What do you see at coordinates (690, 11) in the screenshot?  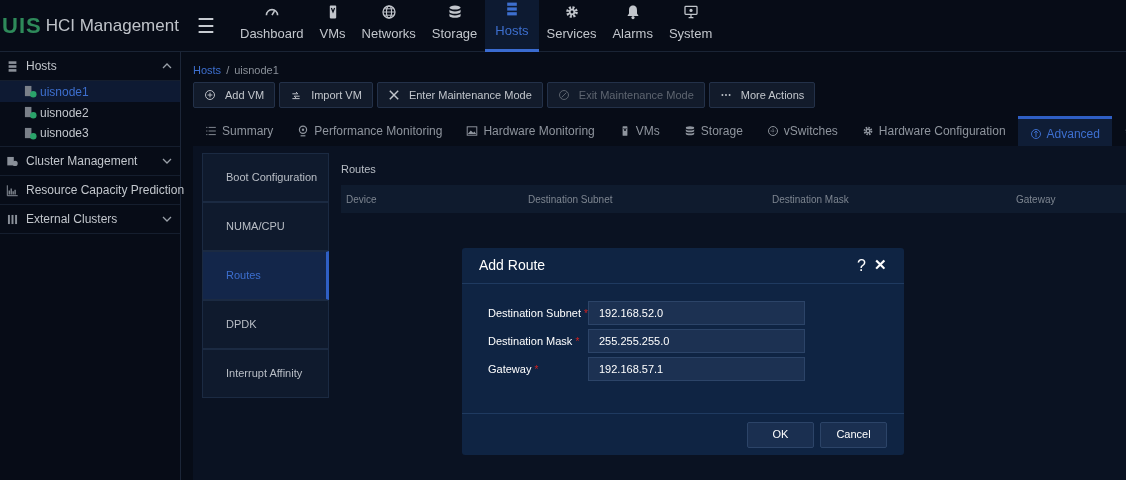 I see `monitor-icon` at bounding box center [690, 11].